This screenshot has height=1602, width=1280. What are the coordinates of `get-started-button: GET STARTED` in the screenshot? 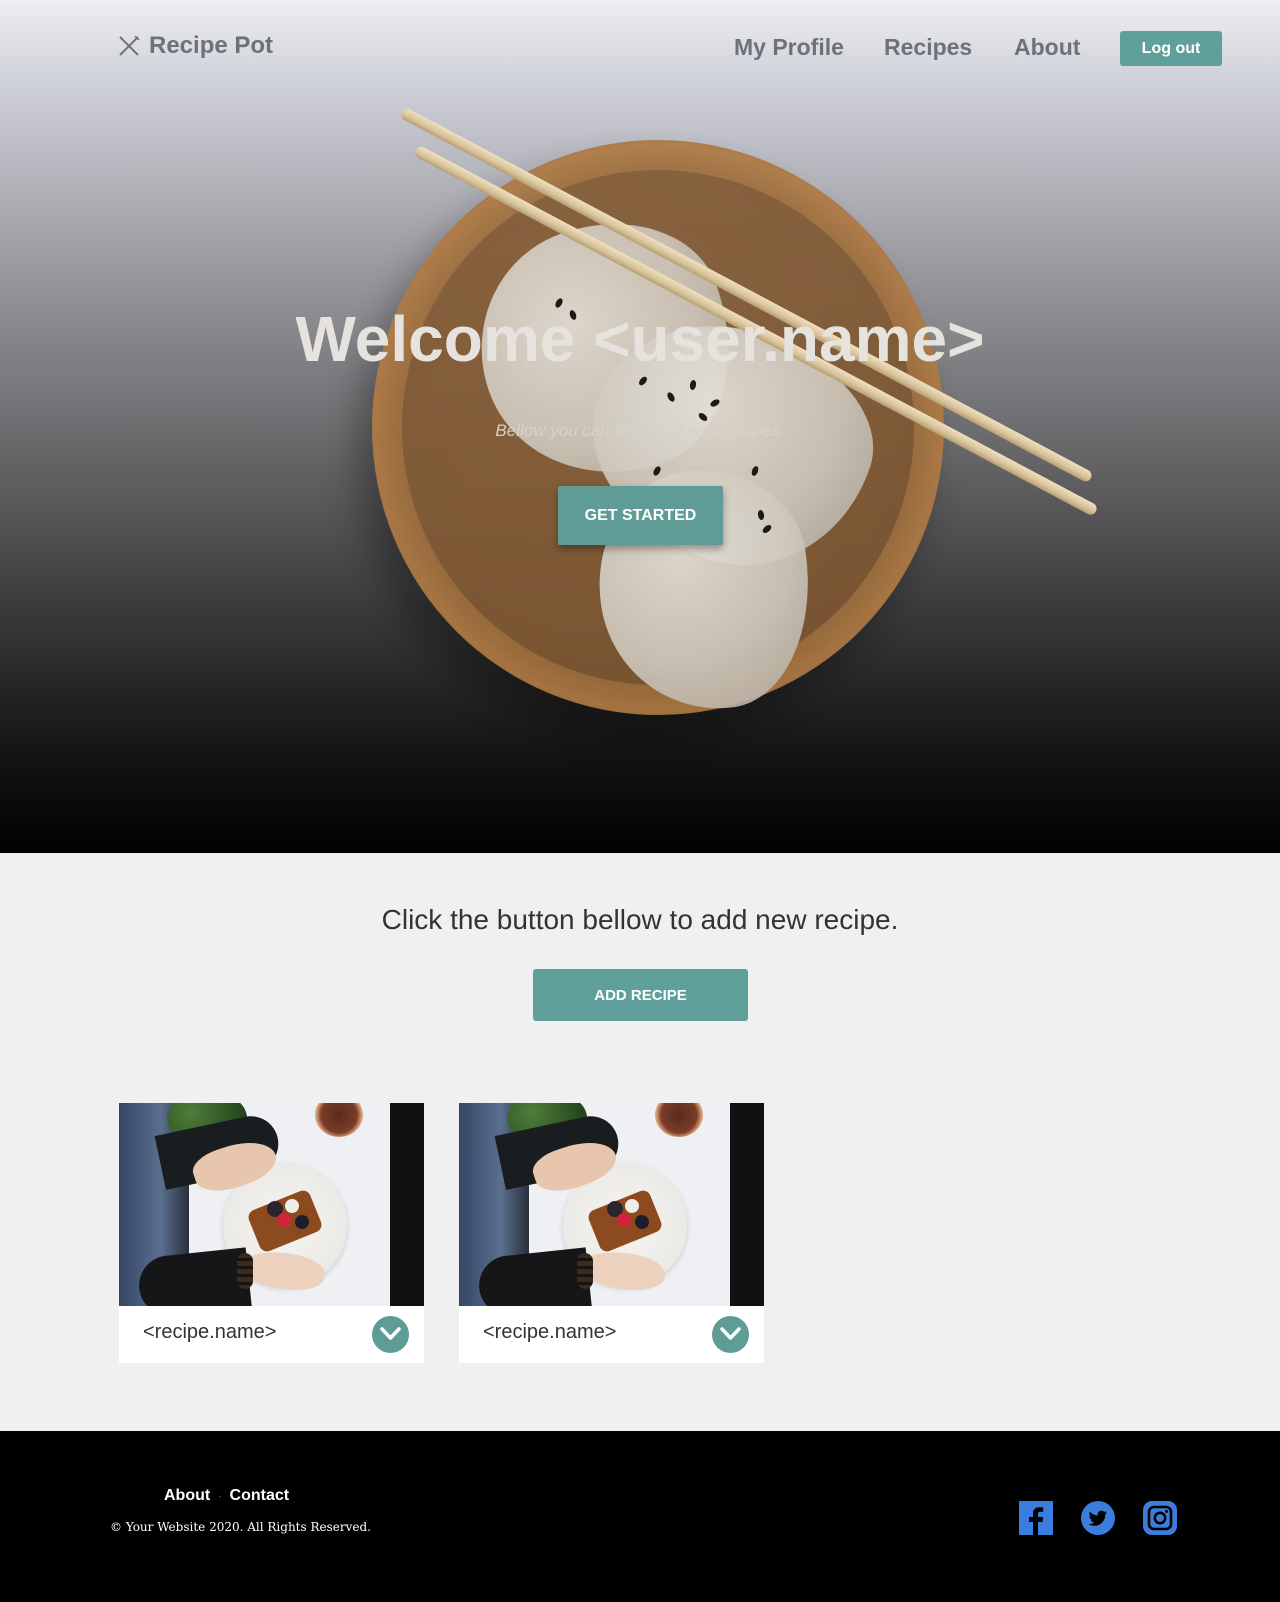 It's located at (640, 515).